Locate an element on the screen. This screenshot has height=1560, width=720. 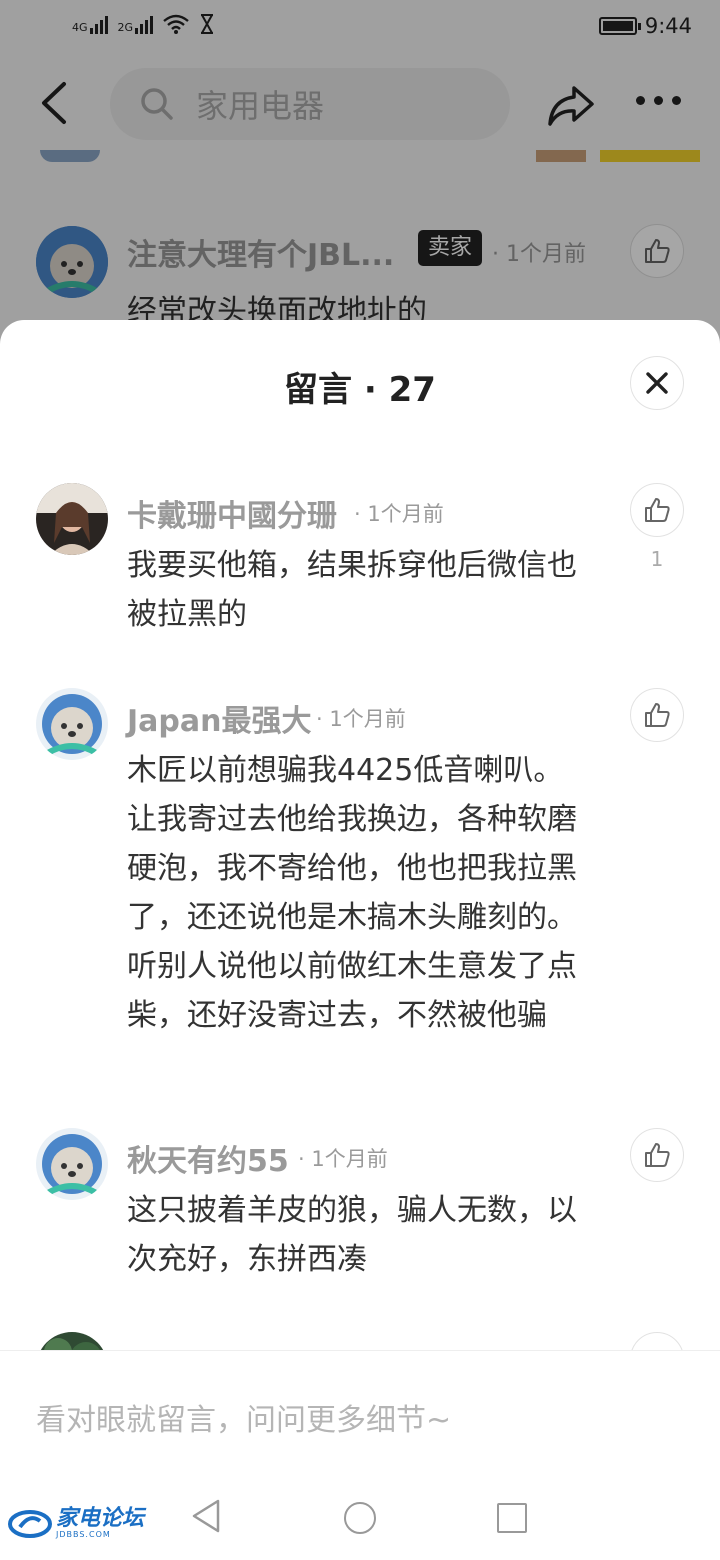
close-icon is located at coordinates (657, 383).